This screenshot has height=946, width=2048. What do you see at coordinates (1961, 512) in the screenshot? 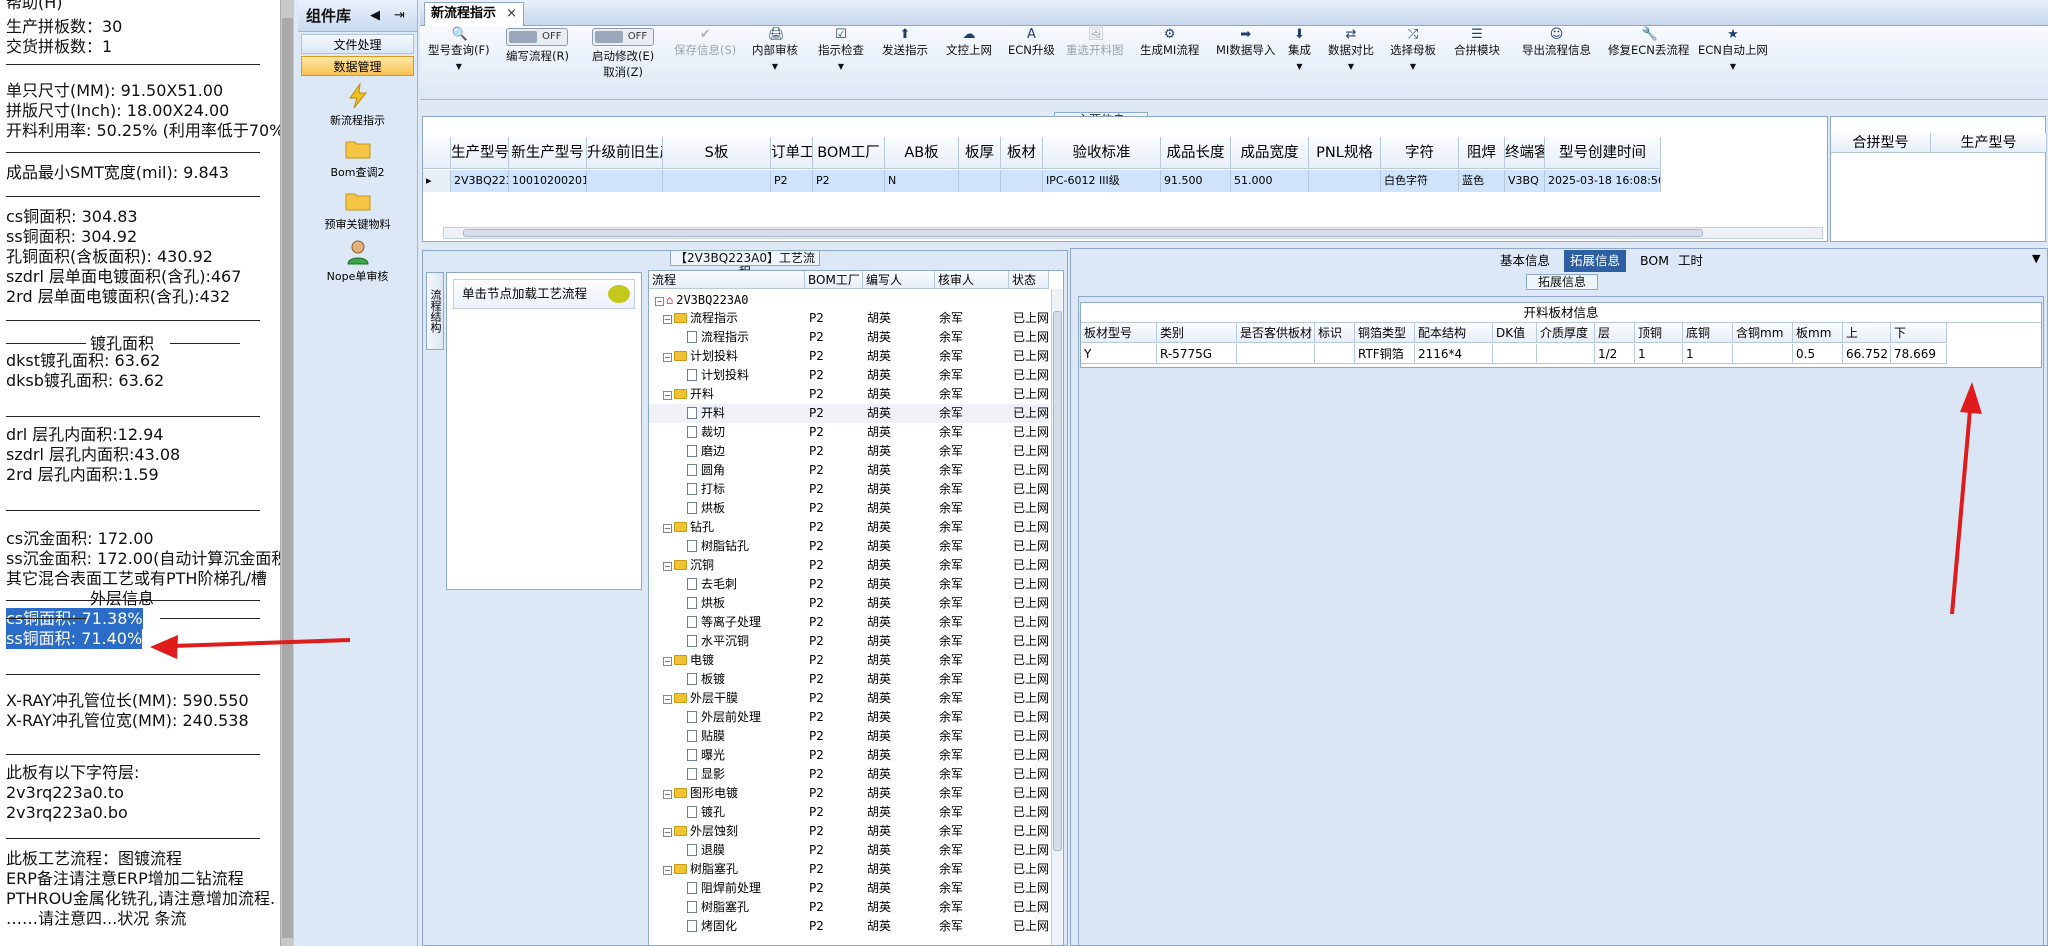
I see `annotation-arrow-up` at bounding box center [1961, 512].